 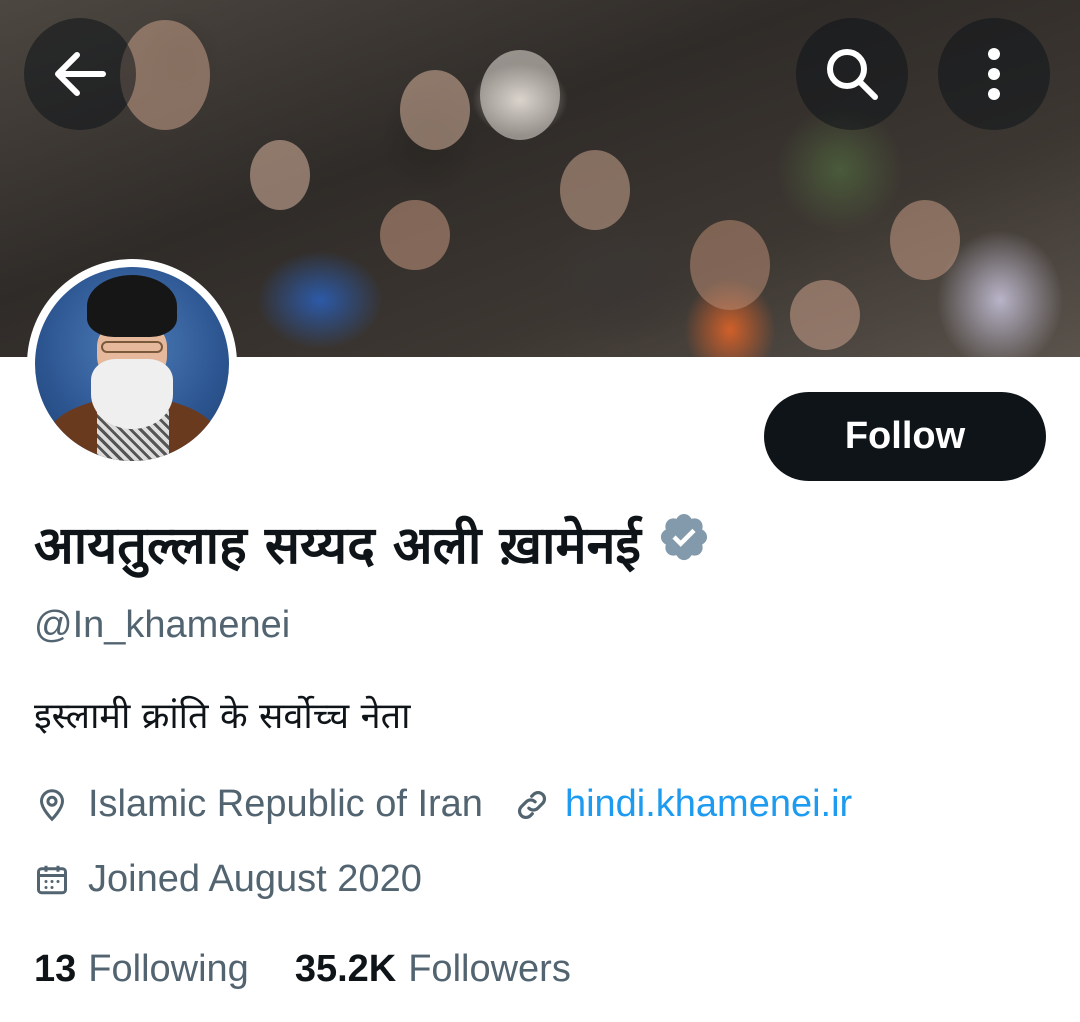 I want to click on following-link: 13 Following, so click(x=141, y=969).